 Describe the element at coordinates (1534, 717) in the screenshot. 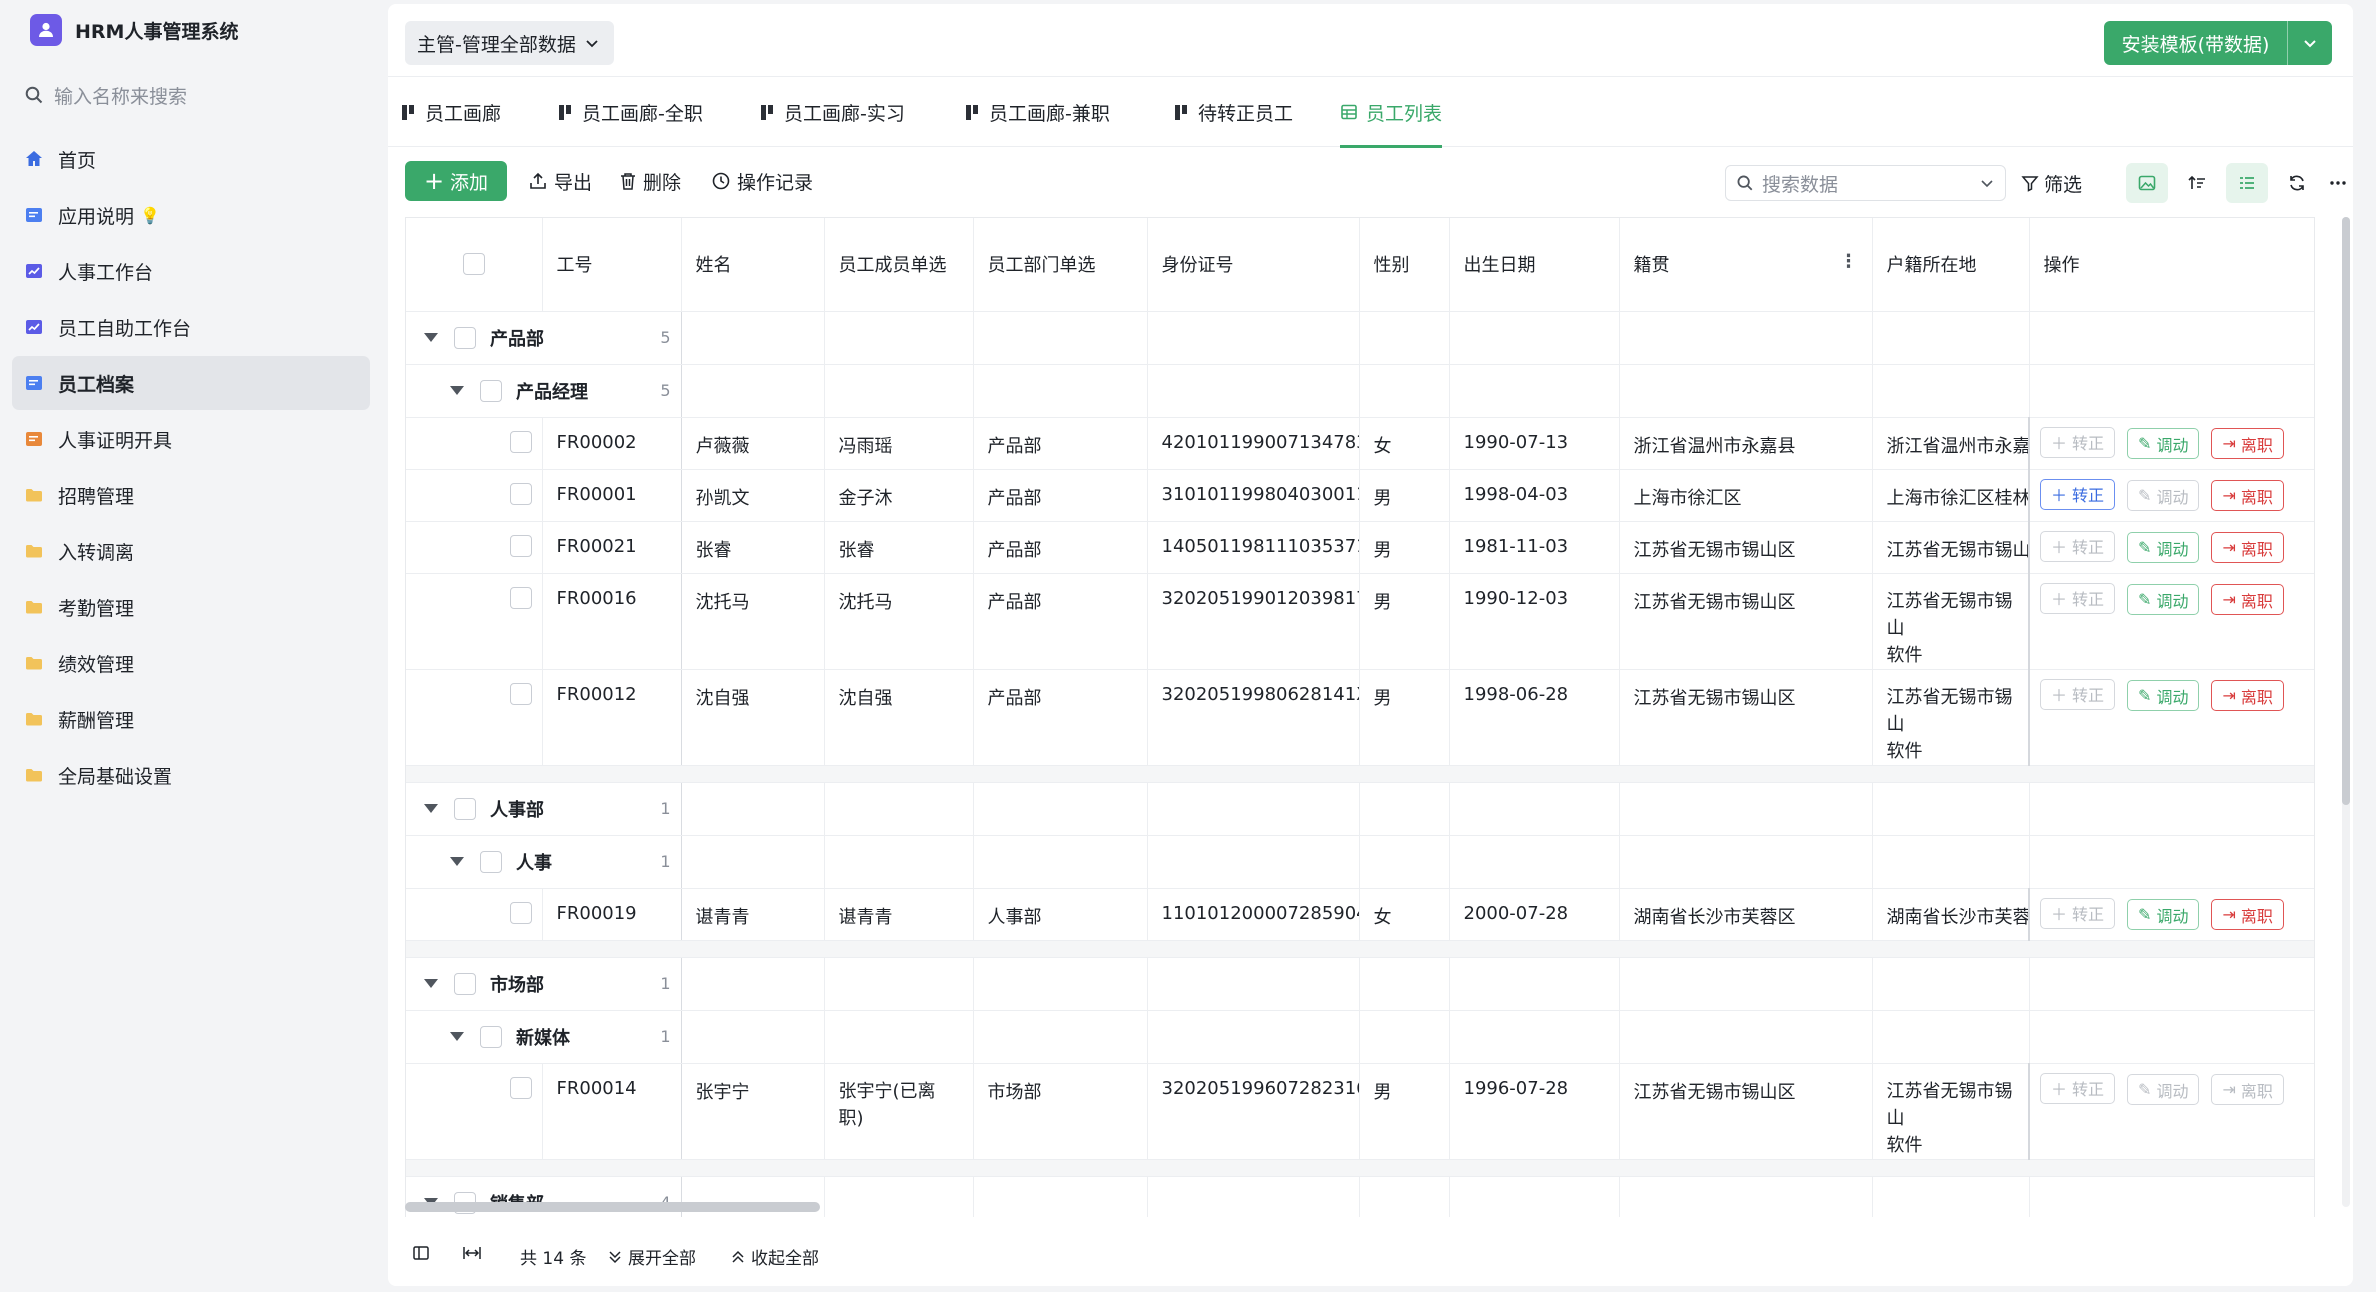

I see `cell-birth: 1998-06-28` at that location.